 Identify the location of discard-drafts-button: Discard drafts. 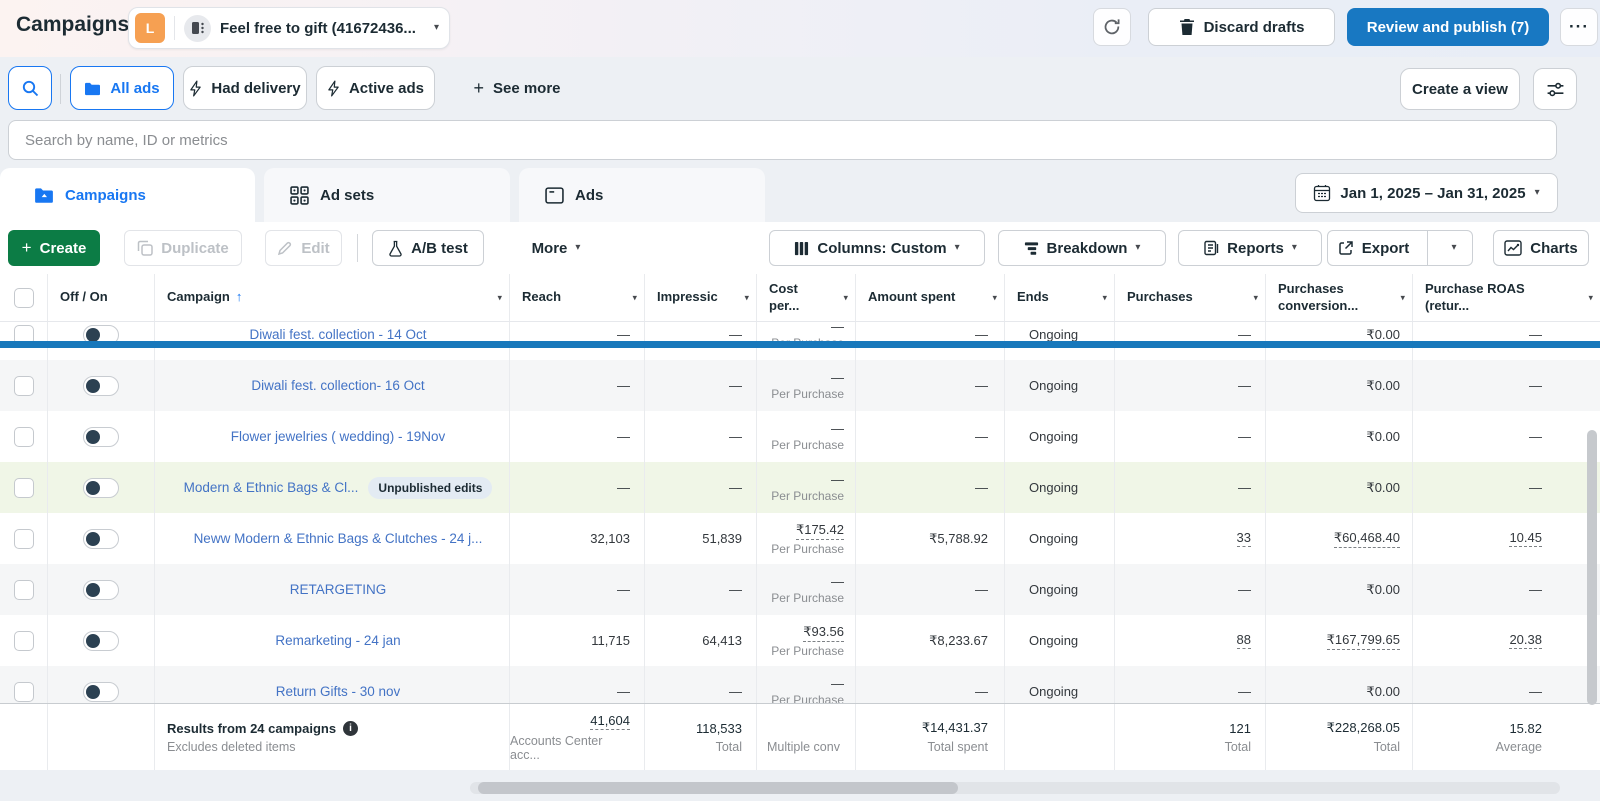
(1241, 27).